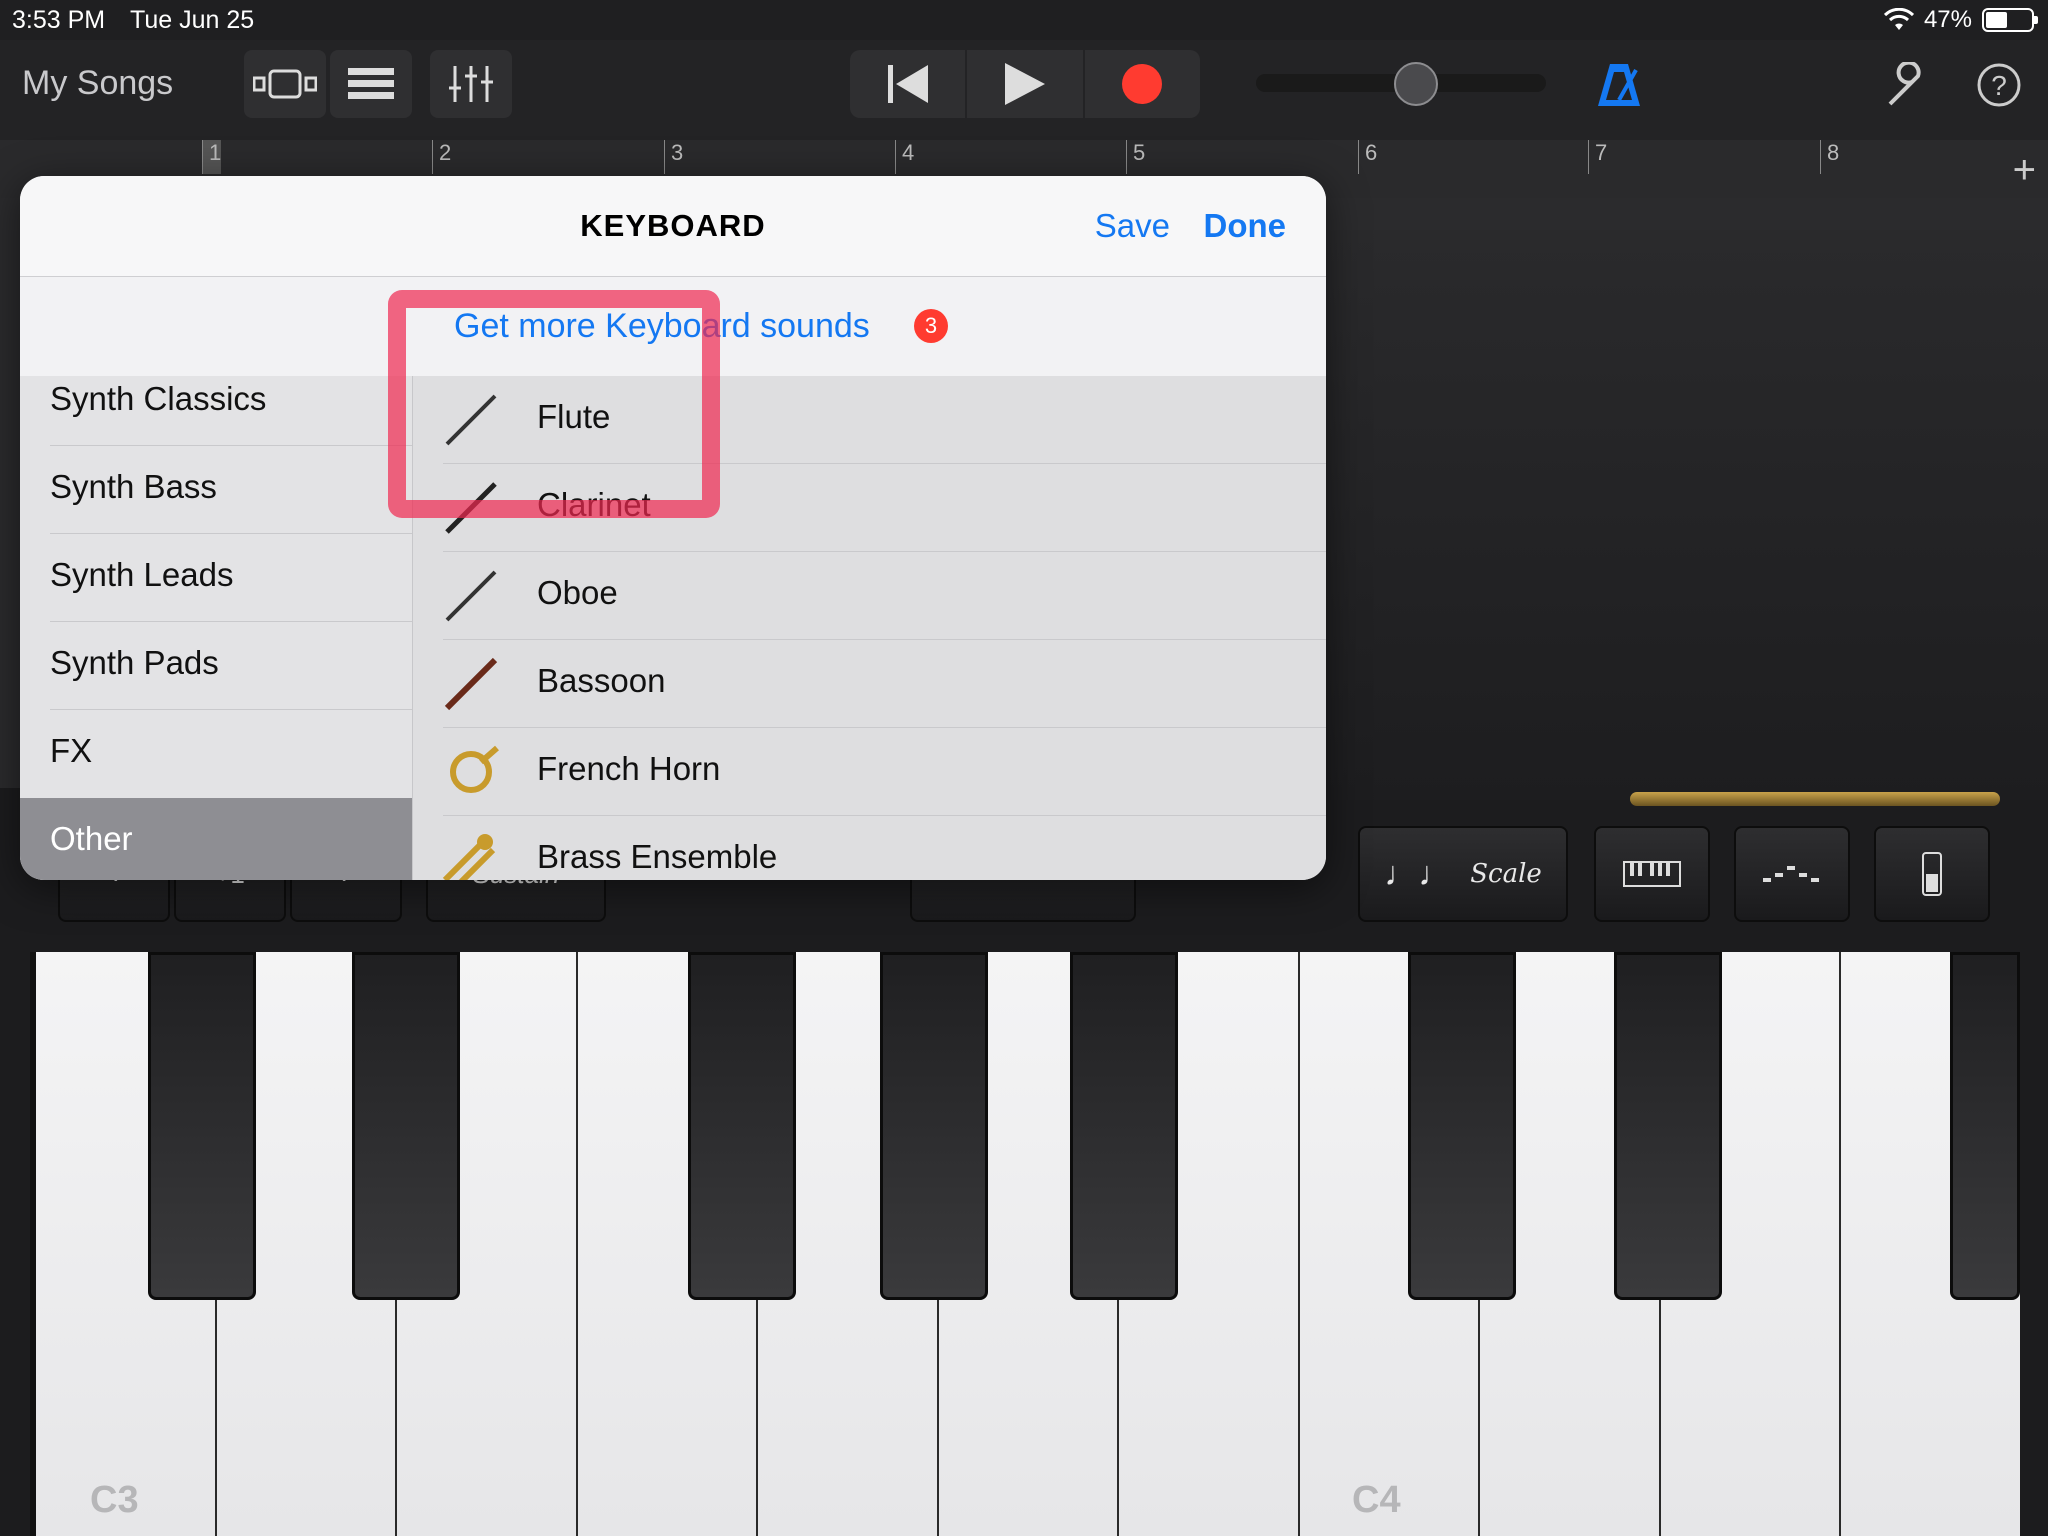  I want to click on keyboard-icon, so click(1652, 874).